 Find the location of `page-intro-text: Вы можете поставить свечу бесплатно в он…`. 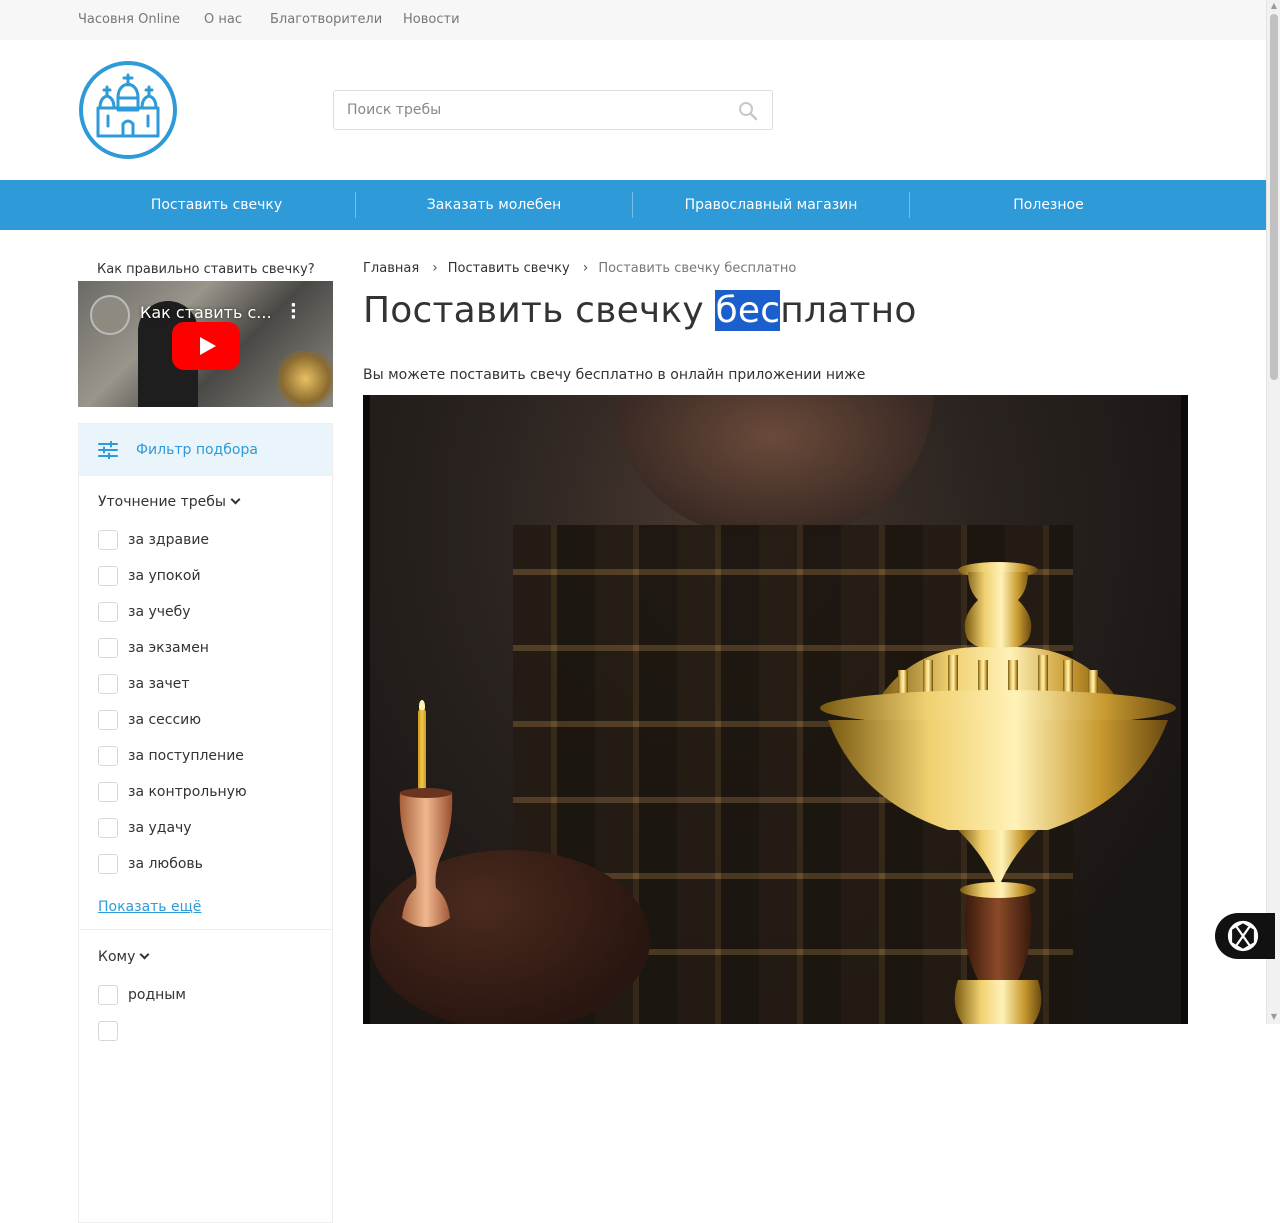

page-intro-text: Вы можете поставить свечу бесплатно в он… is located at coordinates (614, 375).